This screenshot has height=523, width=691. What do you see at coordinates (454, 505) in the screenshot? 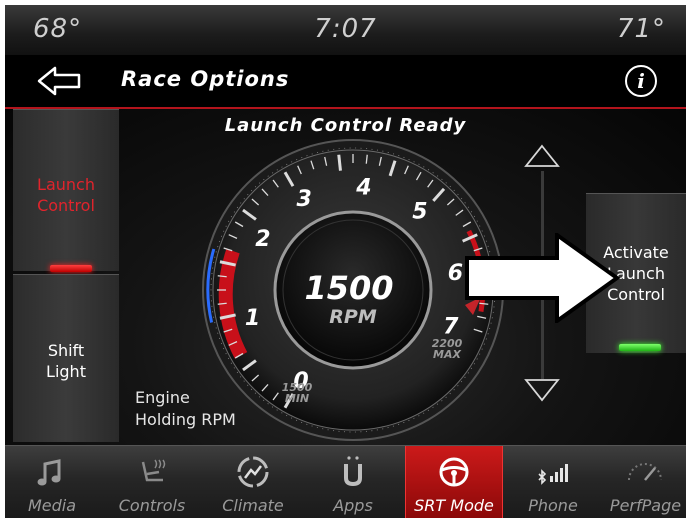
I see `nav-label: SRT Mode` at bounding box center [454, 505].